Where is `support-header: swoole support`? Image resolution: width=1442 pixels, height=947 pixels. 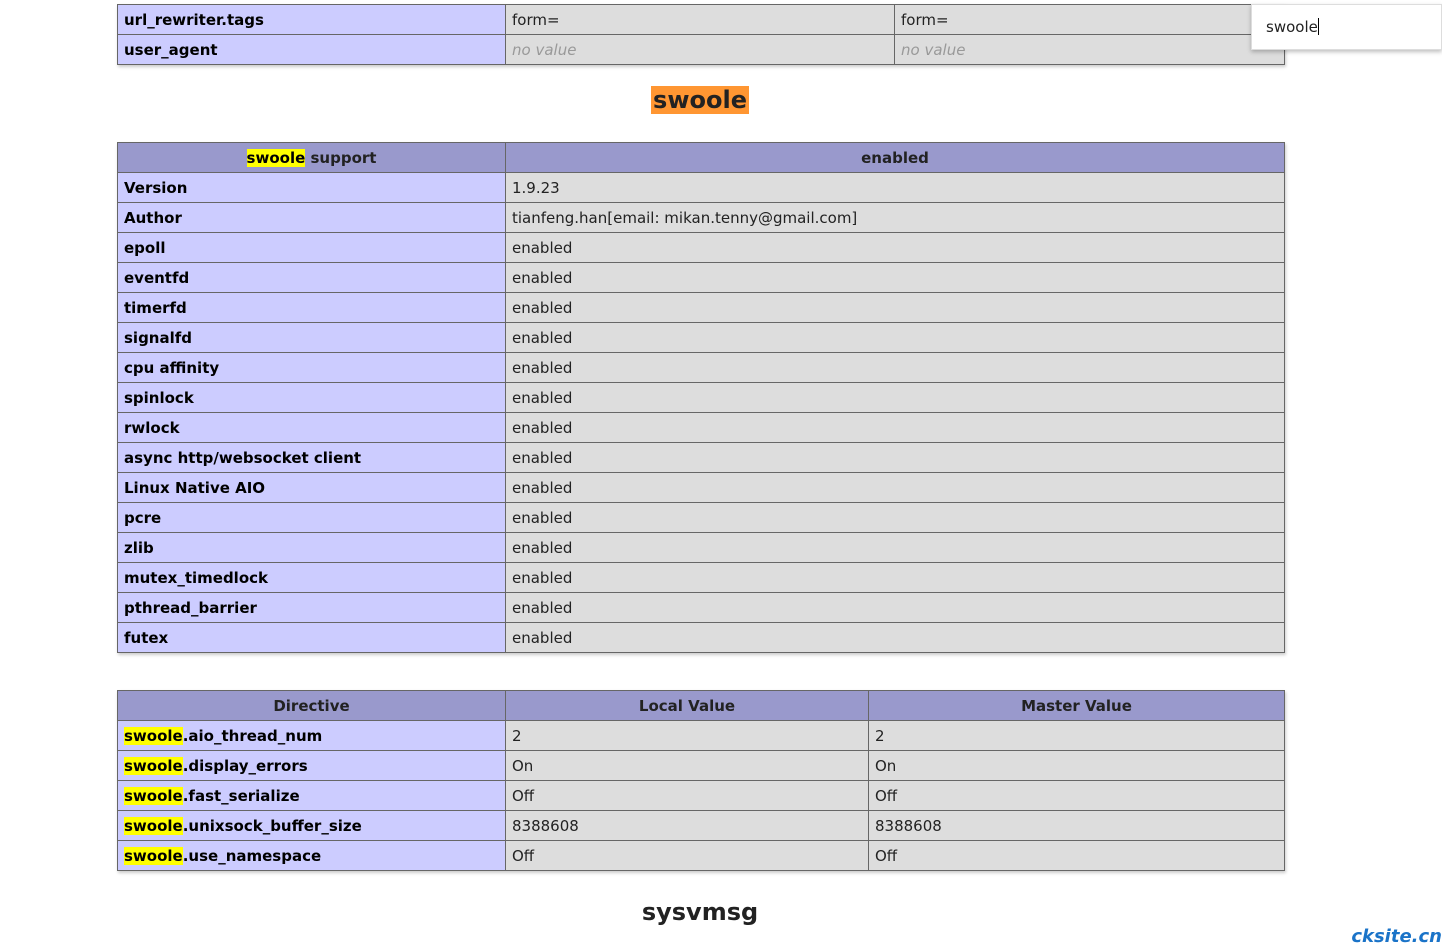
support-header: swoole support is located at coordinates (311, 157).